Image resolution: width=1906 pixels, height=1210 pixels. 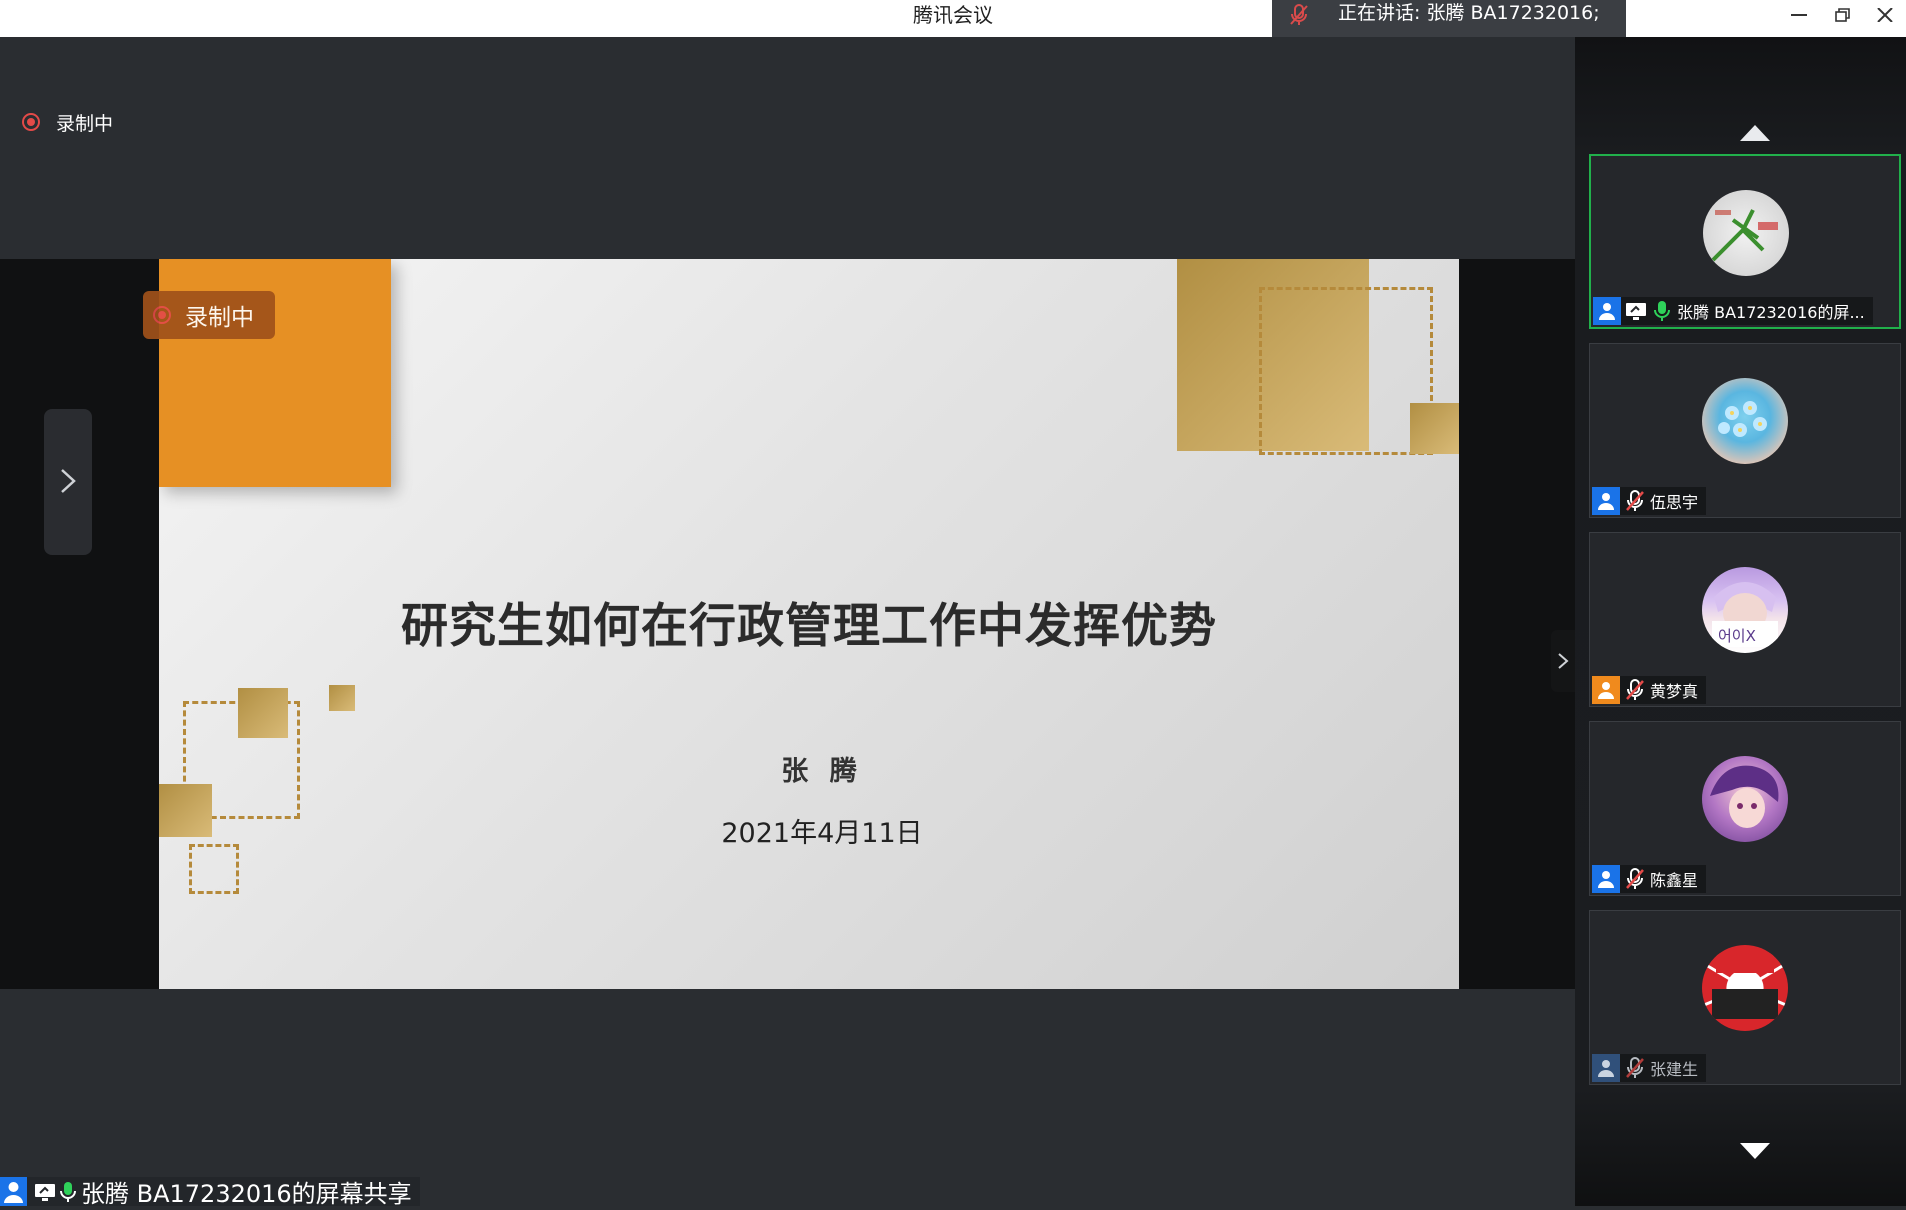 I want to click on recording-label: 录制中, so click(x=85, y=123).